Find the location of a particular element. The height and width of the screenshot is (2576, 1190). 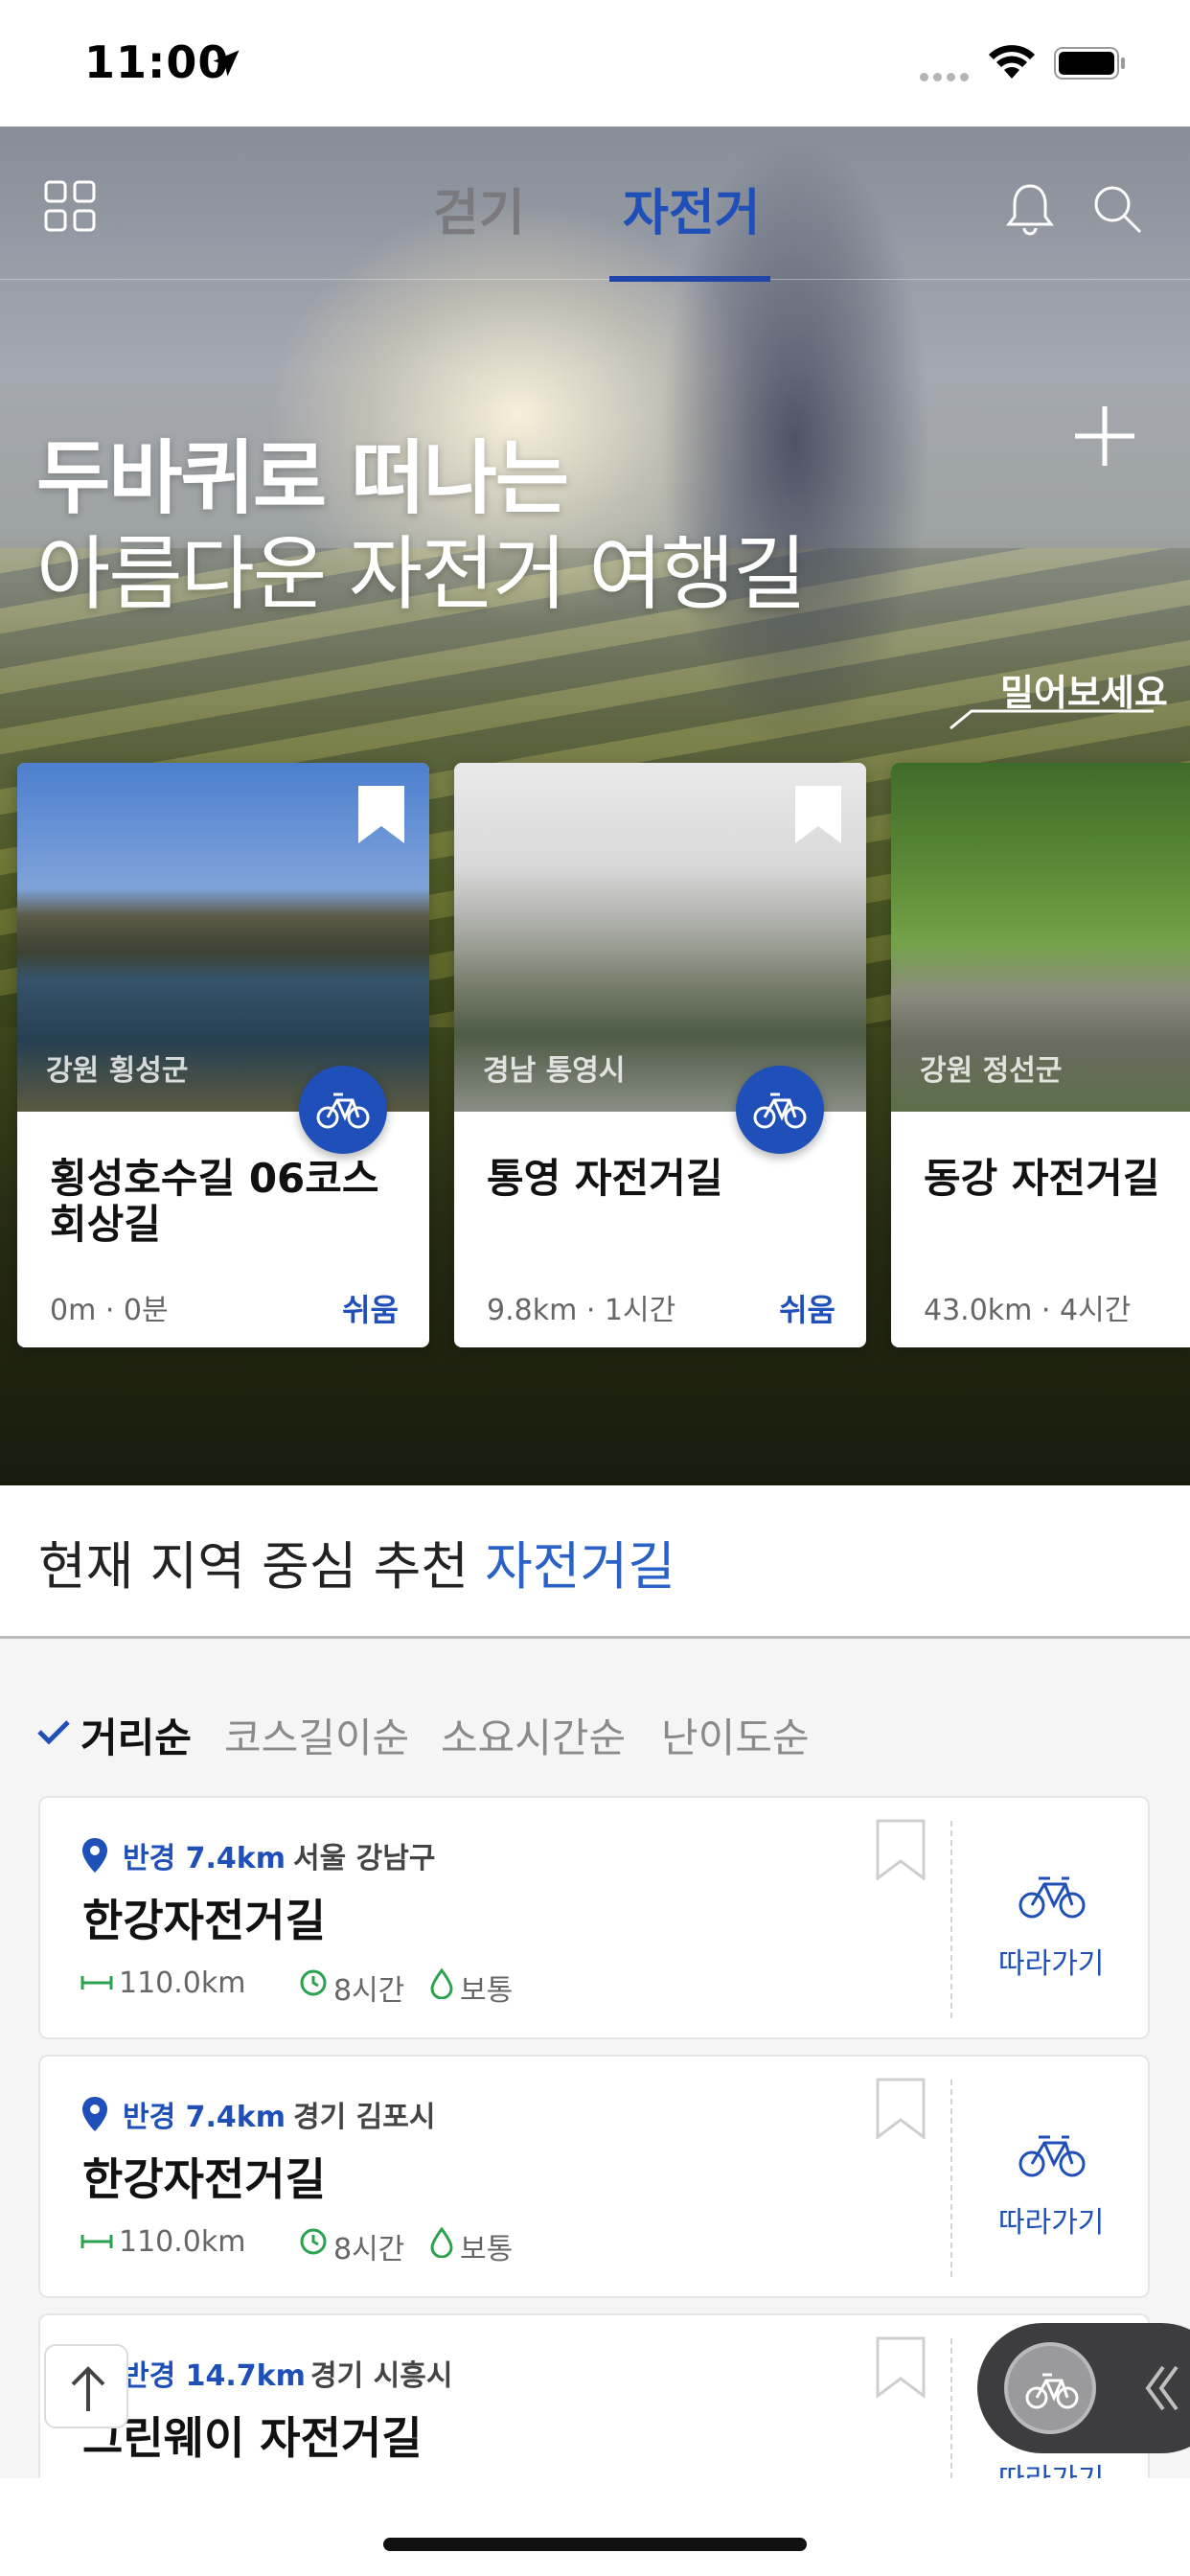

item-region: 경기 시흥시 is located at coordinates (382, 2376).